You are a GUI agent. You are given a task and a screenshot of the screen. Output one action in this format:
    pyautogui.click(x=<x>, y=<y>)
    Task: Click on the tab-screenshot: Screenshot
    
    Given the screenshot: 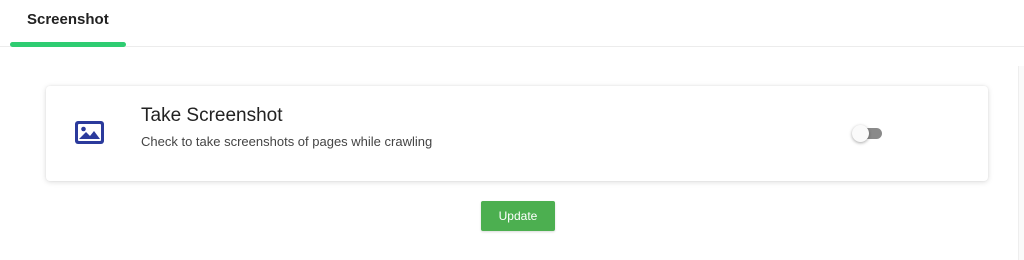 What is the action you would take?
    pyautogui.click(x=68, y=23)
    